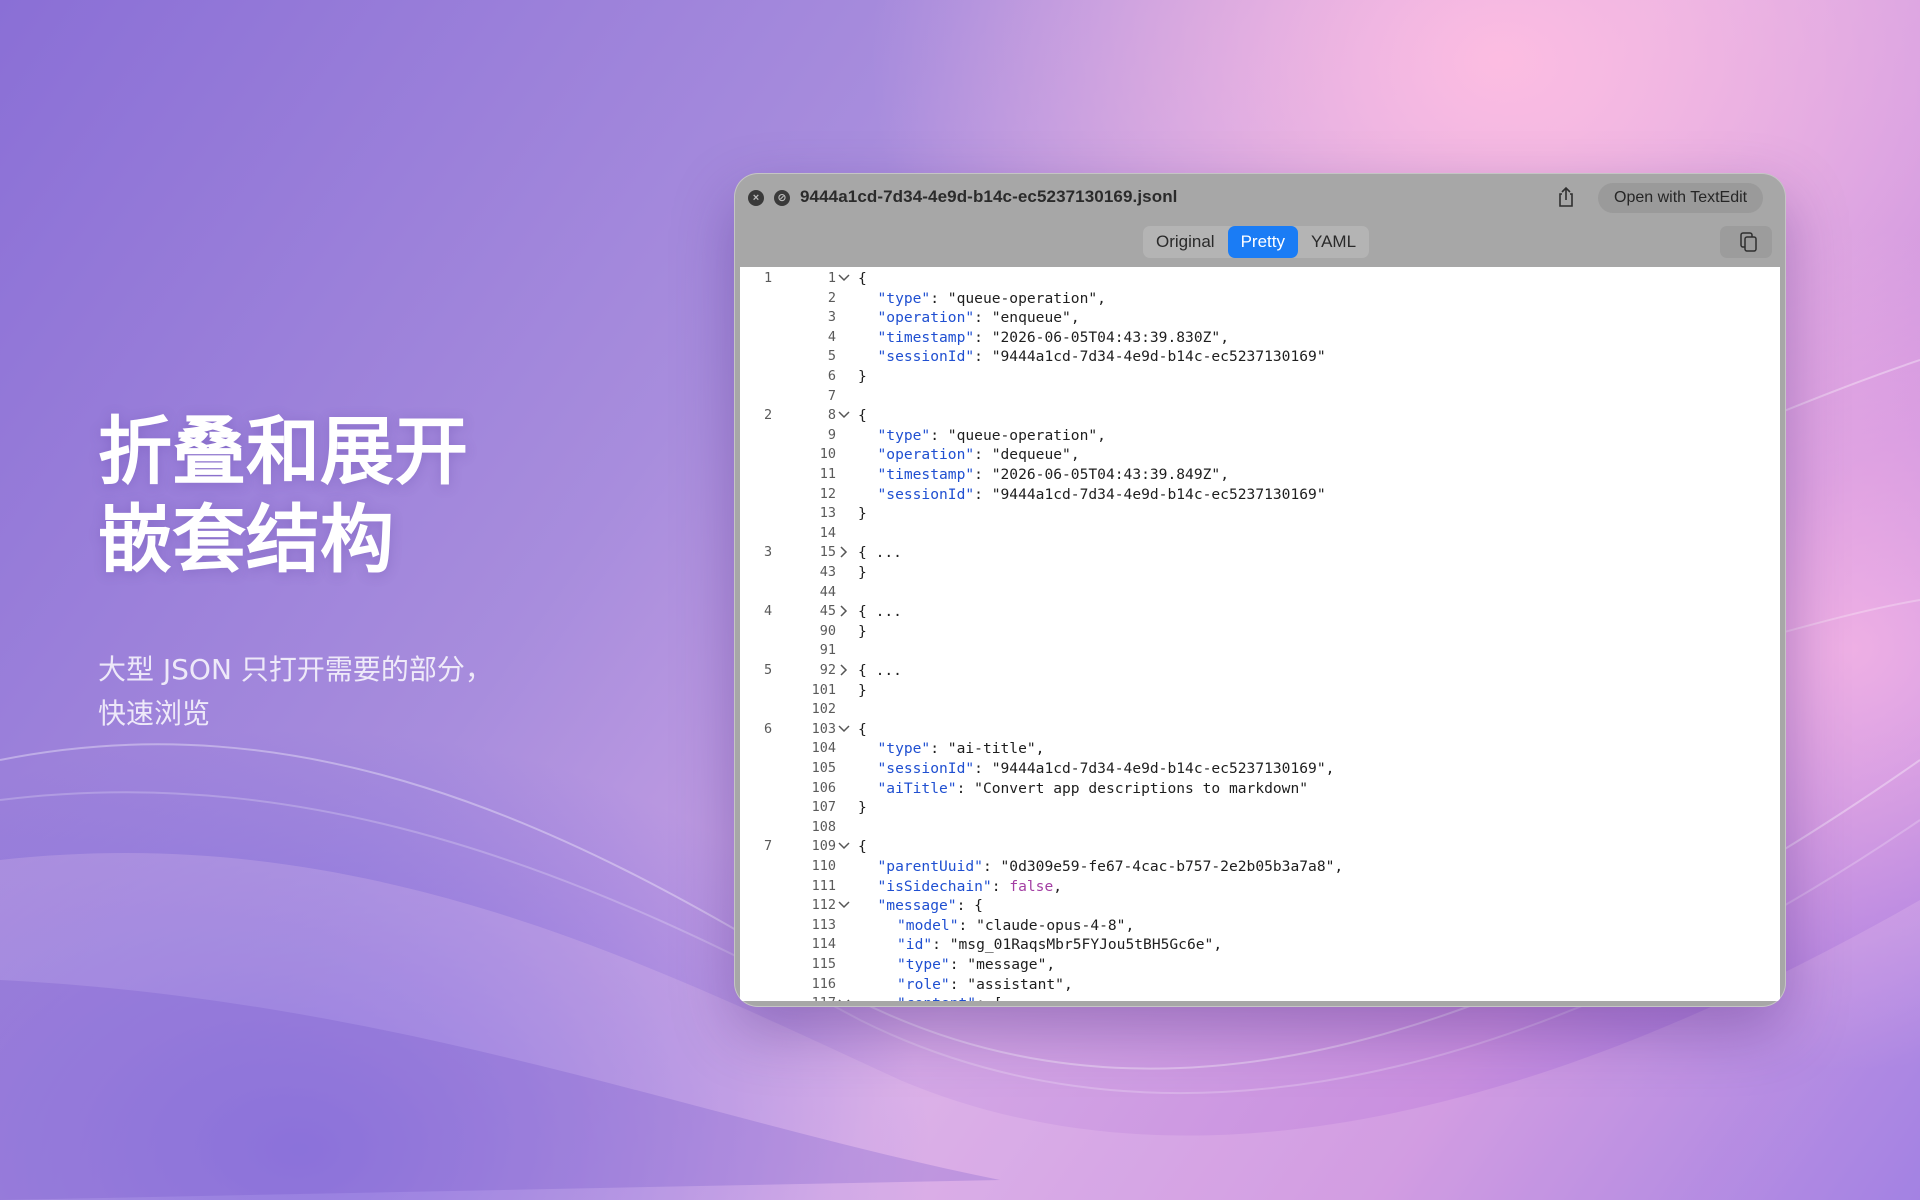 The image size is (1920, 1200). Describe the element at coordinates (991, 435) in the screenshot. I see `code-text: "type": "queue-operation",` at that location.